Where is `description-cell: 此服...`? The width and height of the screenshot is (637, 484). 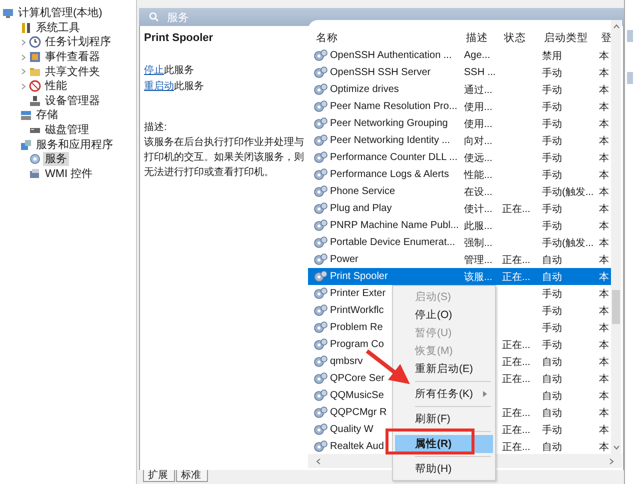 description-cell: 此服... is located at coordinates (478, 226).